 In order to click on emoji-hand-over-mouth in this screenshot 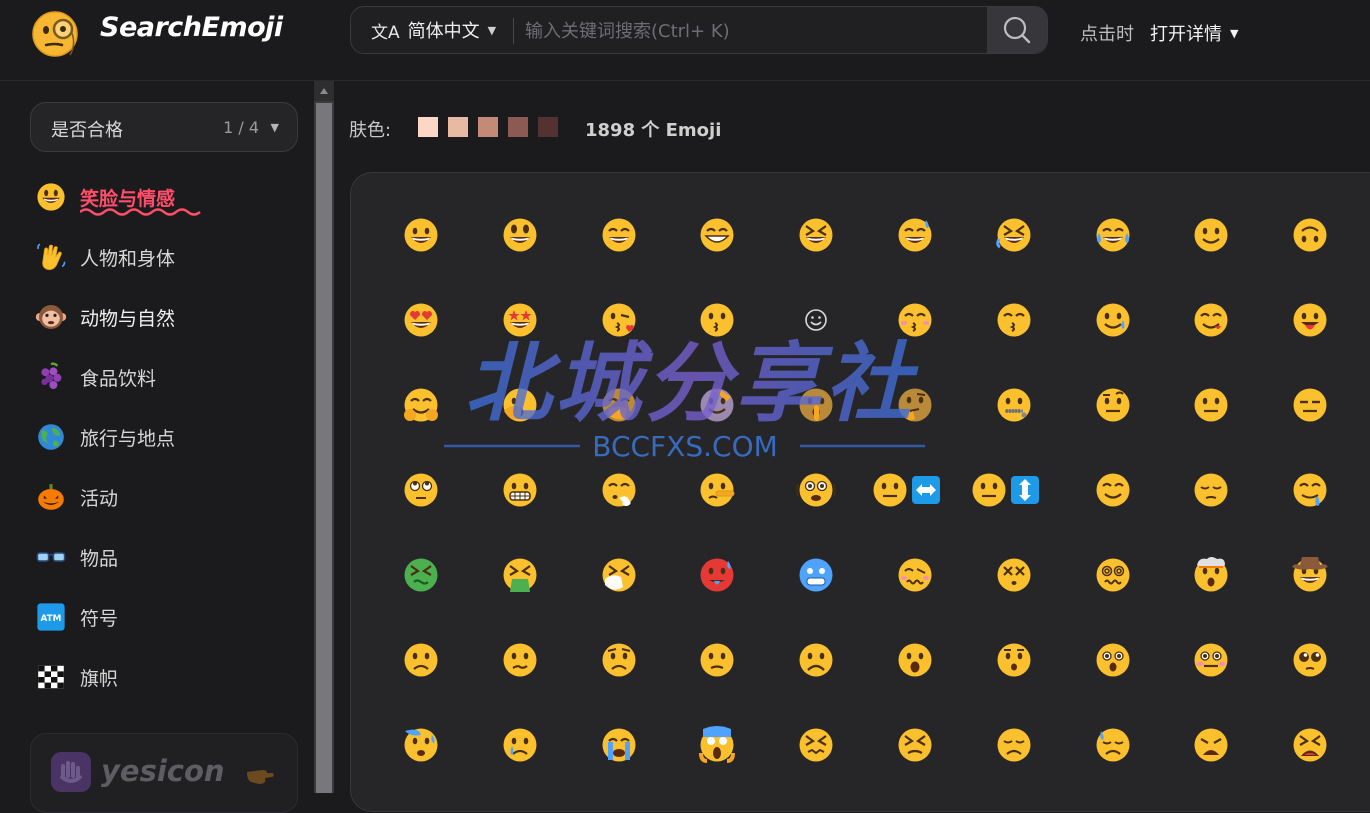, I will do `click(619, 405)`.